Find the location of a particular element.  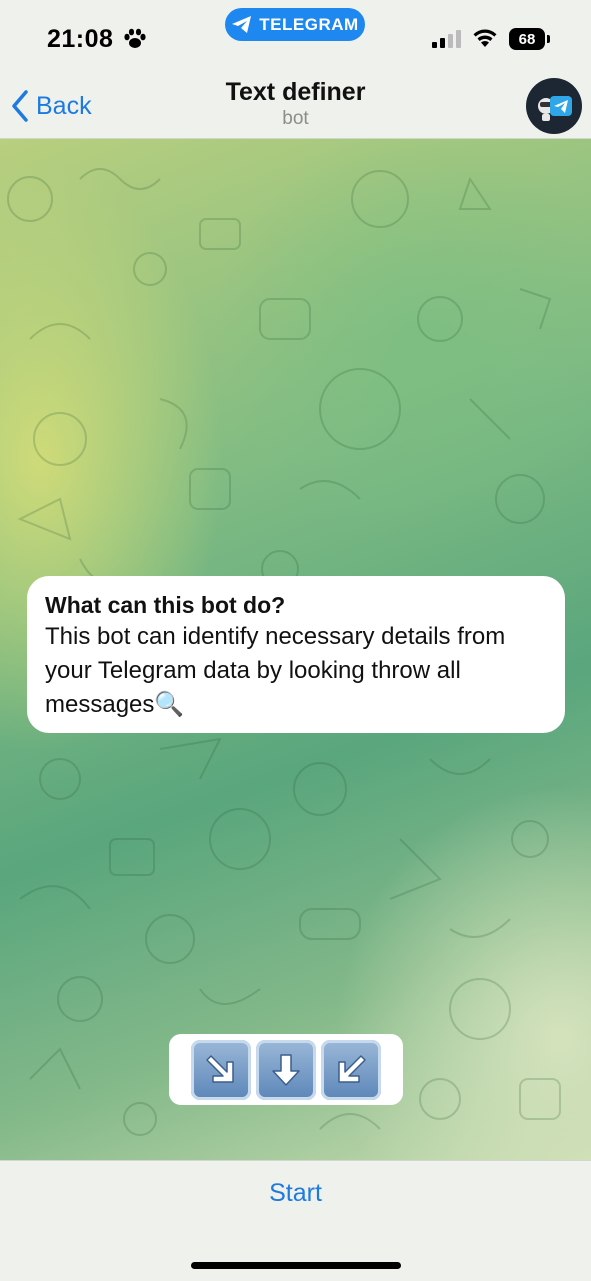

bottom-bar: Start is located at coordinates (295, 1220).